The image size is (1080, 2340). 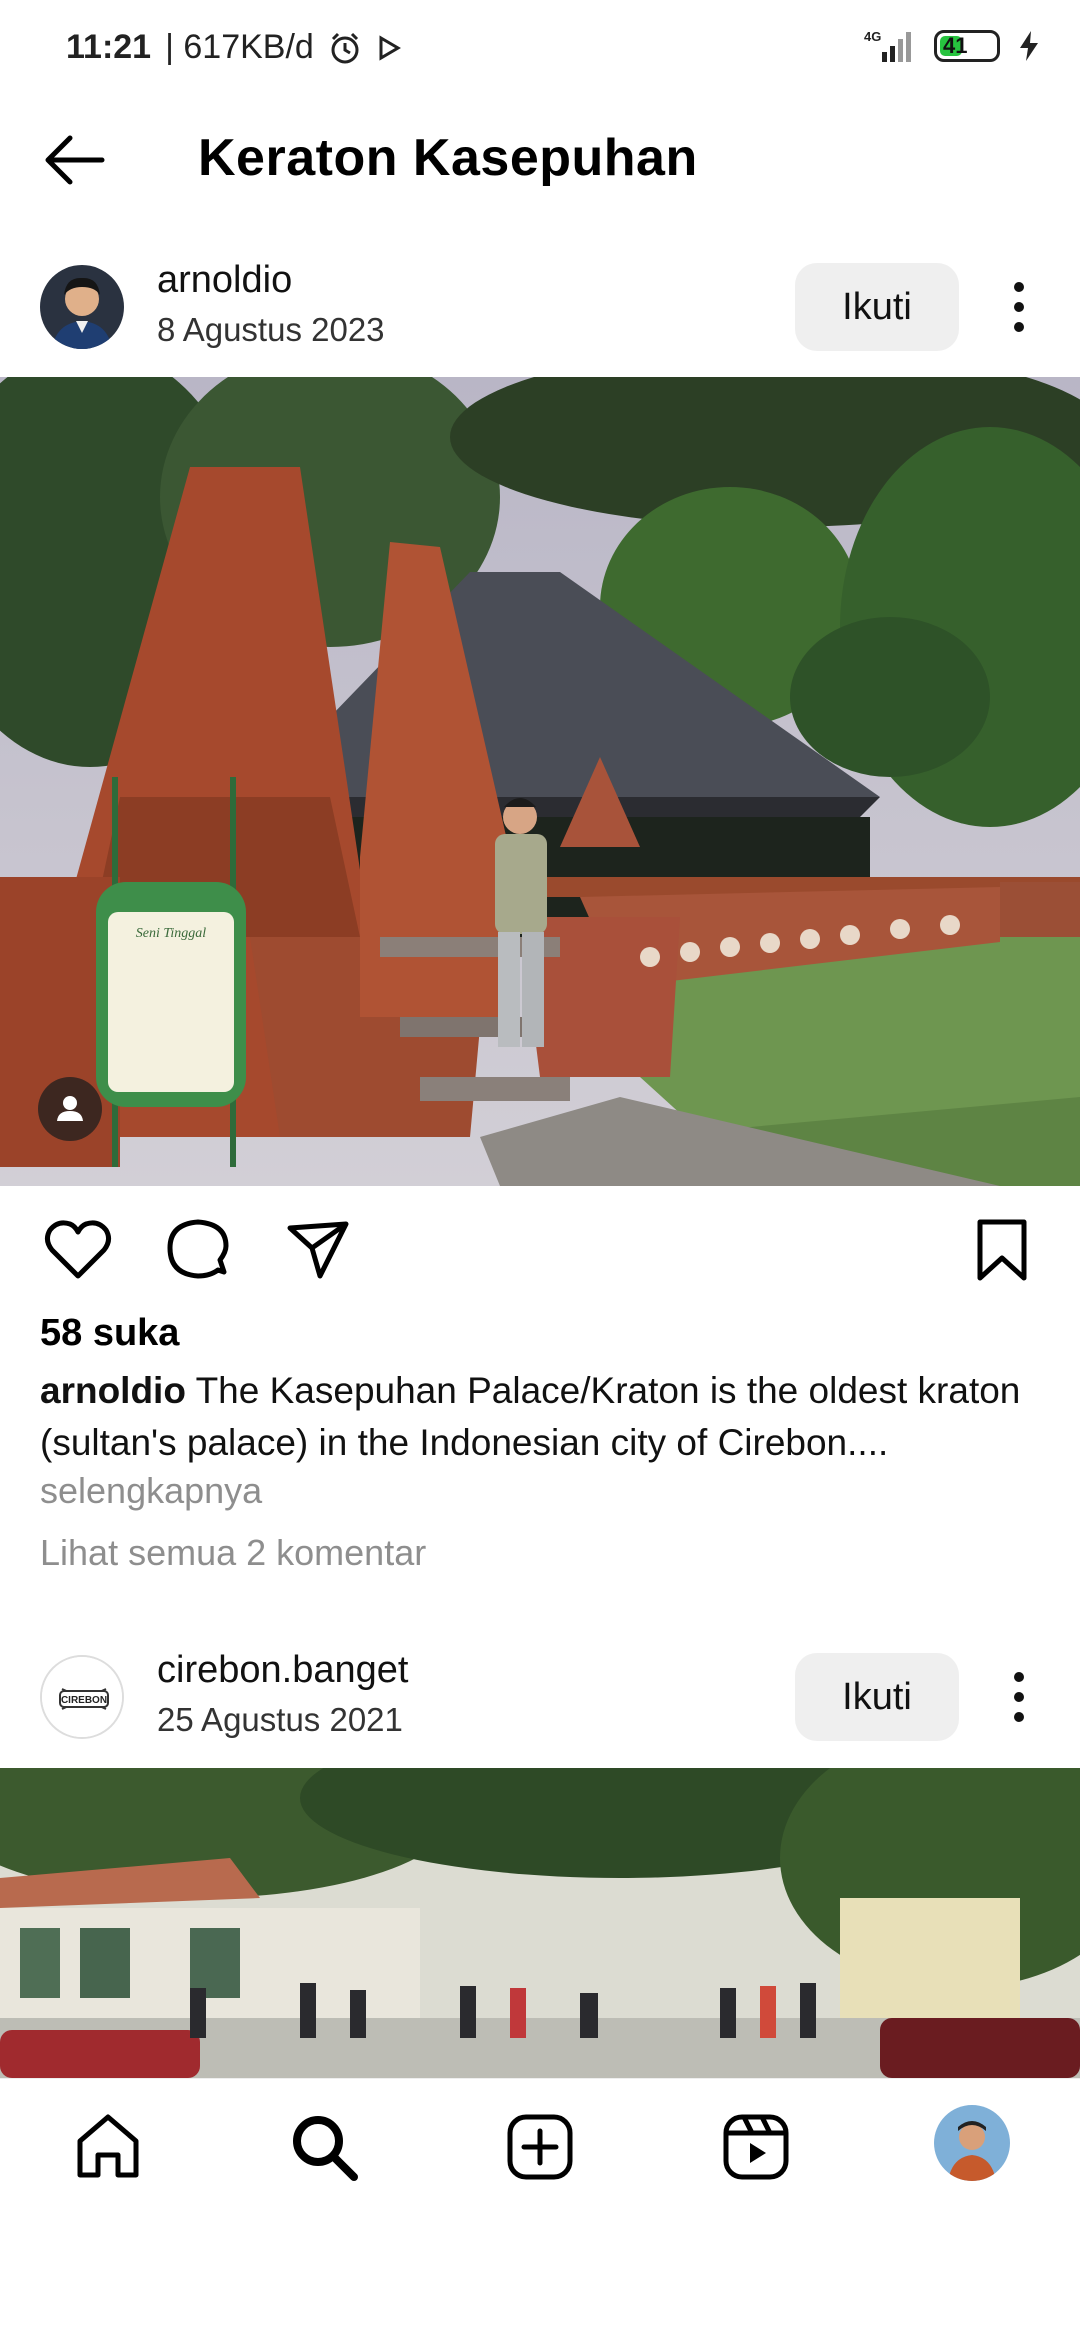 I want to click on top-app-bar: Keraton Kasepuhan, so click(x=540, y=160).